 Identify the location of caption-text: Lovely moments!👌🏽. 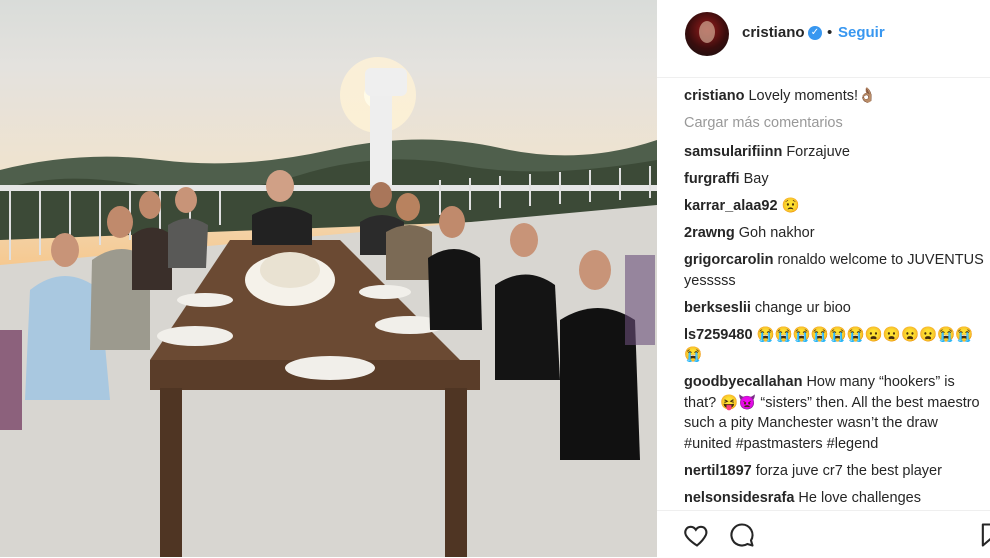
(812, 96).